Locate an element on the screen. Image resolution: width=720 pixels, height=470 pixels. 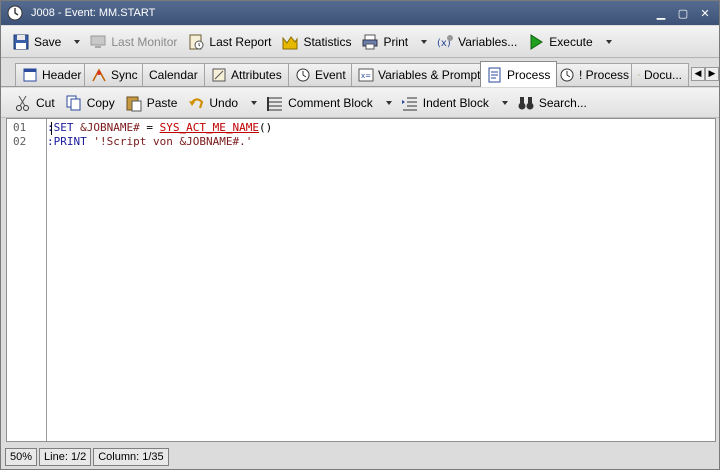
cut-button: Cut is located at coordinates (34, 103).